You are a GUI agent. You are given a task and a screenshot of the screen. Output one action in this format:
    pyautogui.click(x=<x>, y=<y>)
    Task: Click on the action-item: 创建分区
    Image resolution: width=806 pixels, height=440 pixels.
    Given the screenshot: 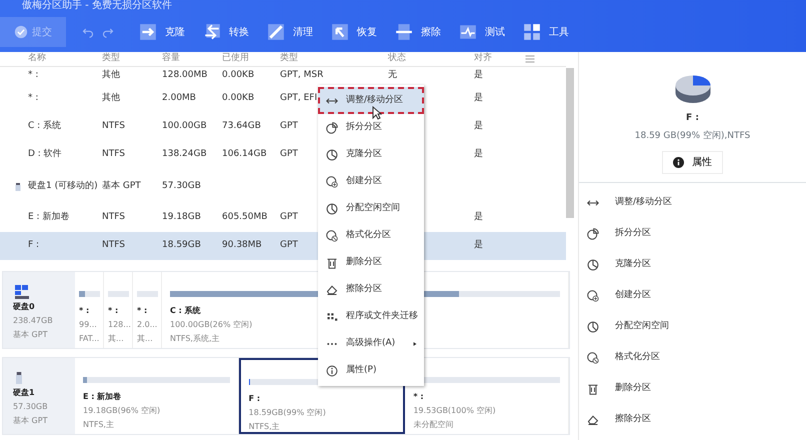 What is the action you would take?
    pyautogui.click(x=692, y=295)
    